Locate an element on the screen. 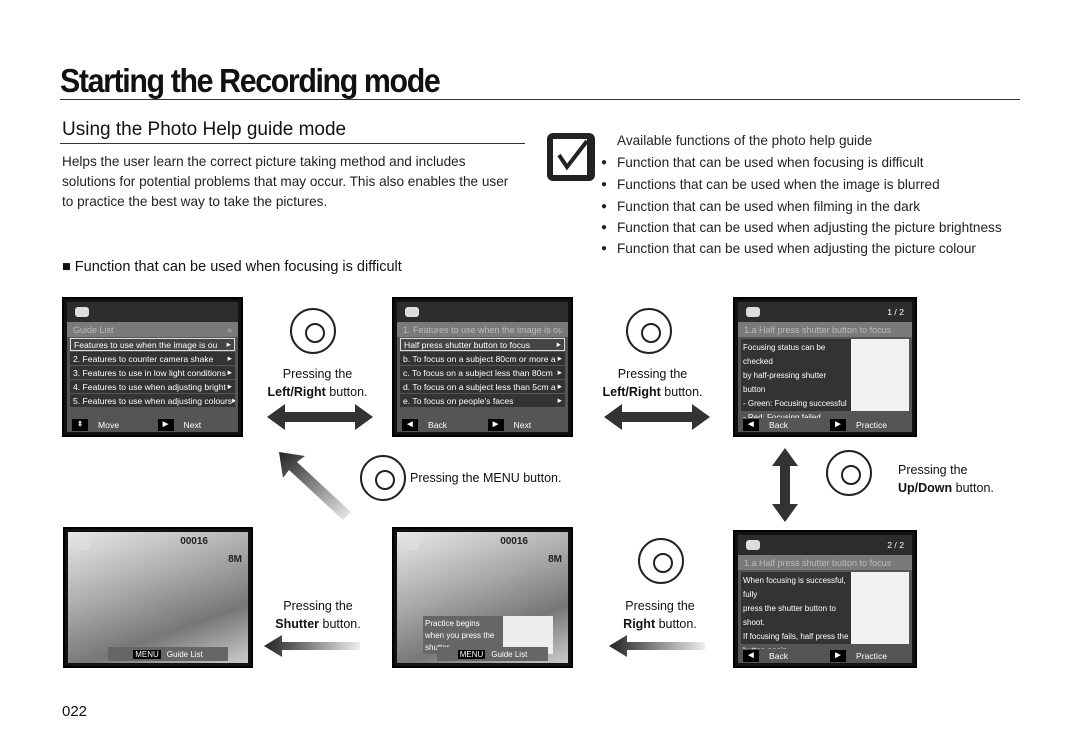 The height and width of the screenshot is (754, 1080). list-item: Half press shutter button to focus ▸ is located at coordinates (482, 344).